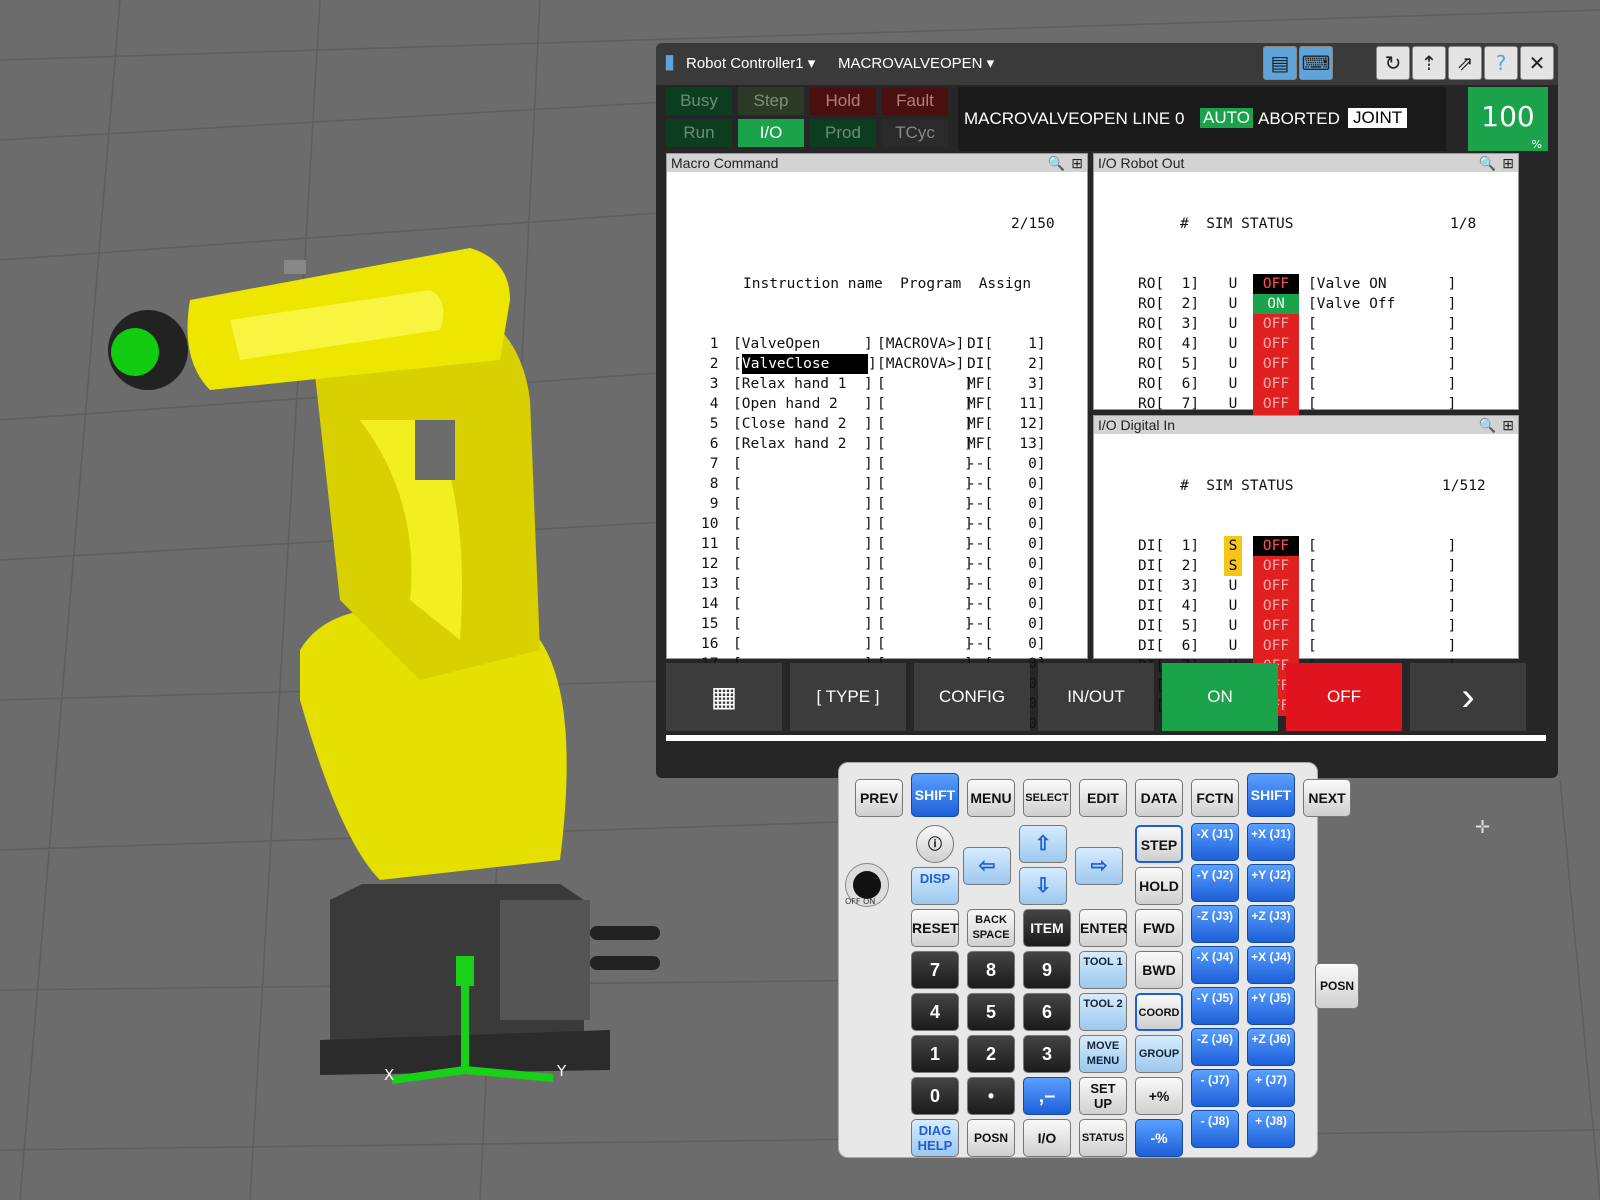 This screenshot has width=1600, height=1200. What do you see at coordinates (987, 866) in the screenshot?
I see `arrow-left-icon: ⇦` at bounding box center [987, 866].